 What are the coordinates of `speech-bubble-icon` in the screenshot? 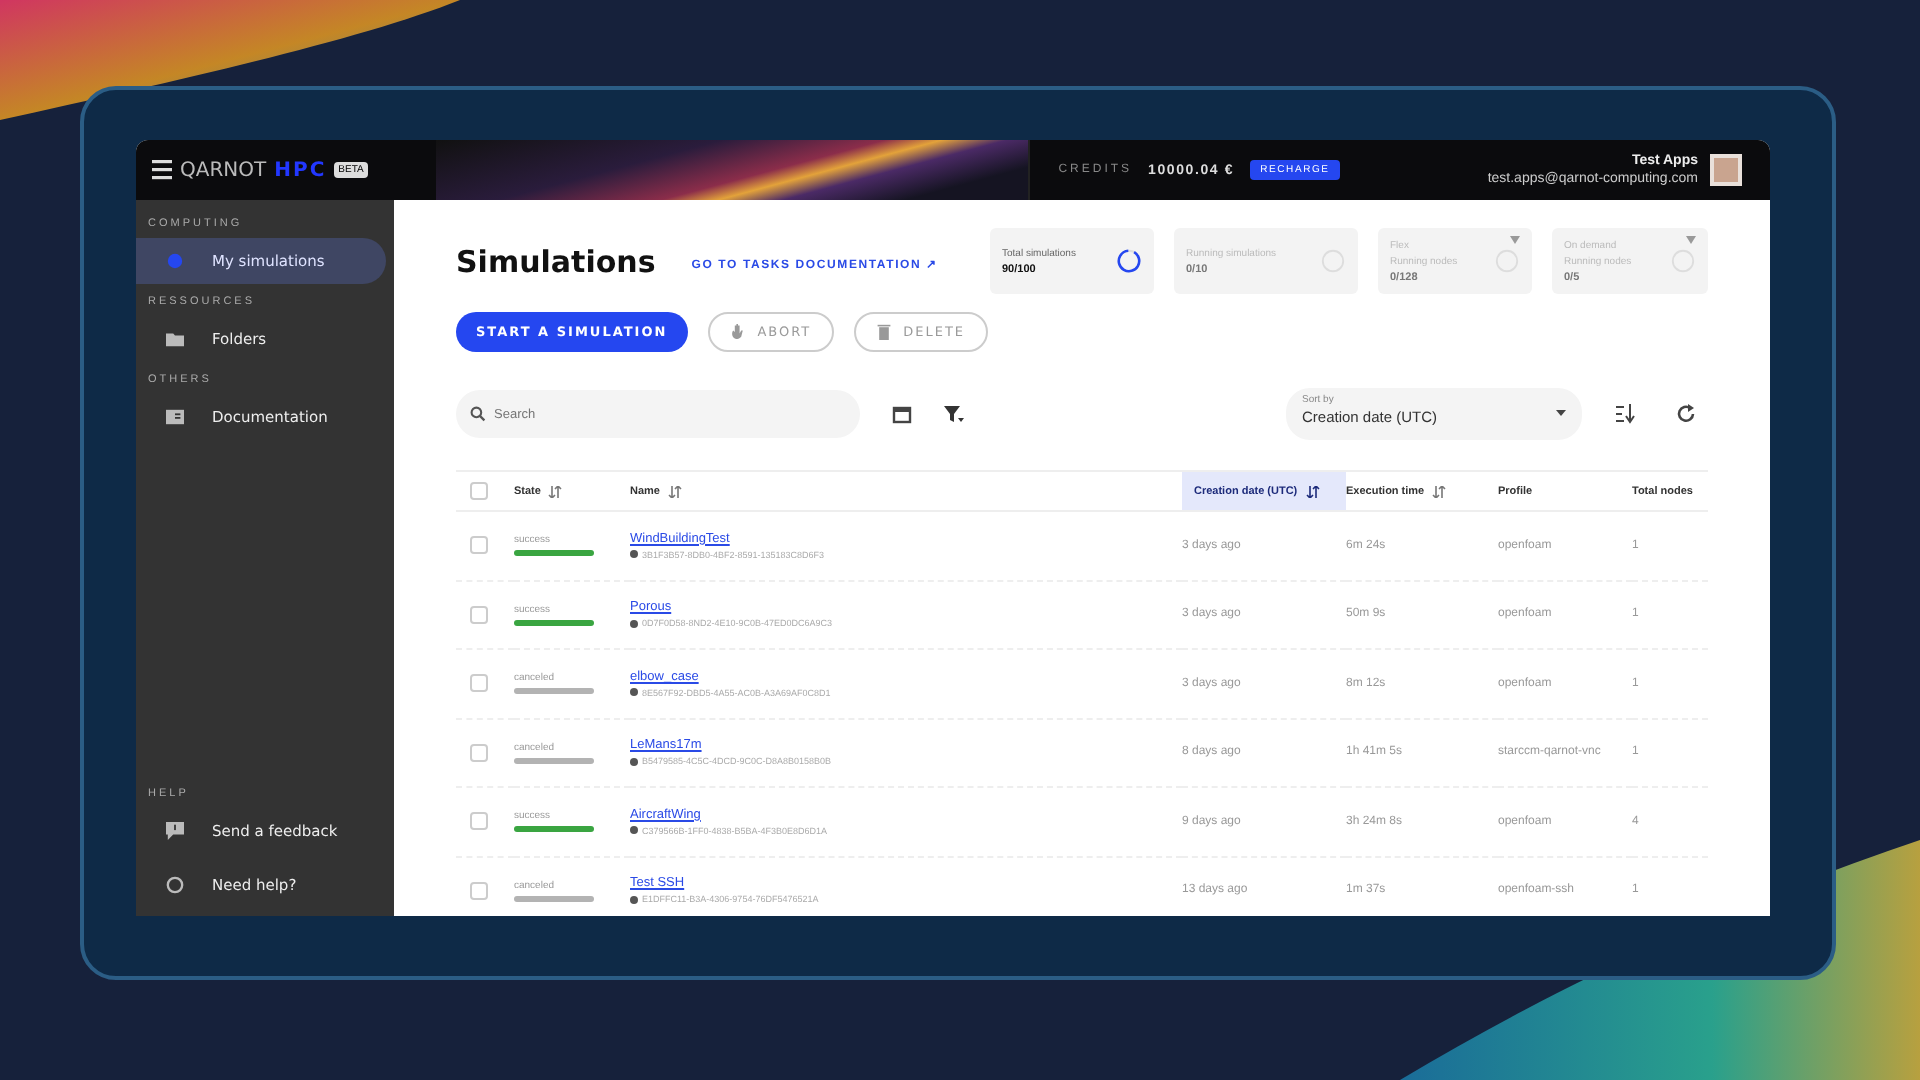 It's located at (175, 831).